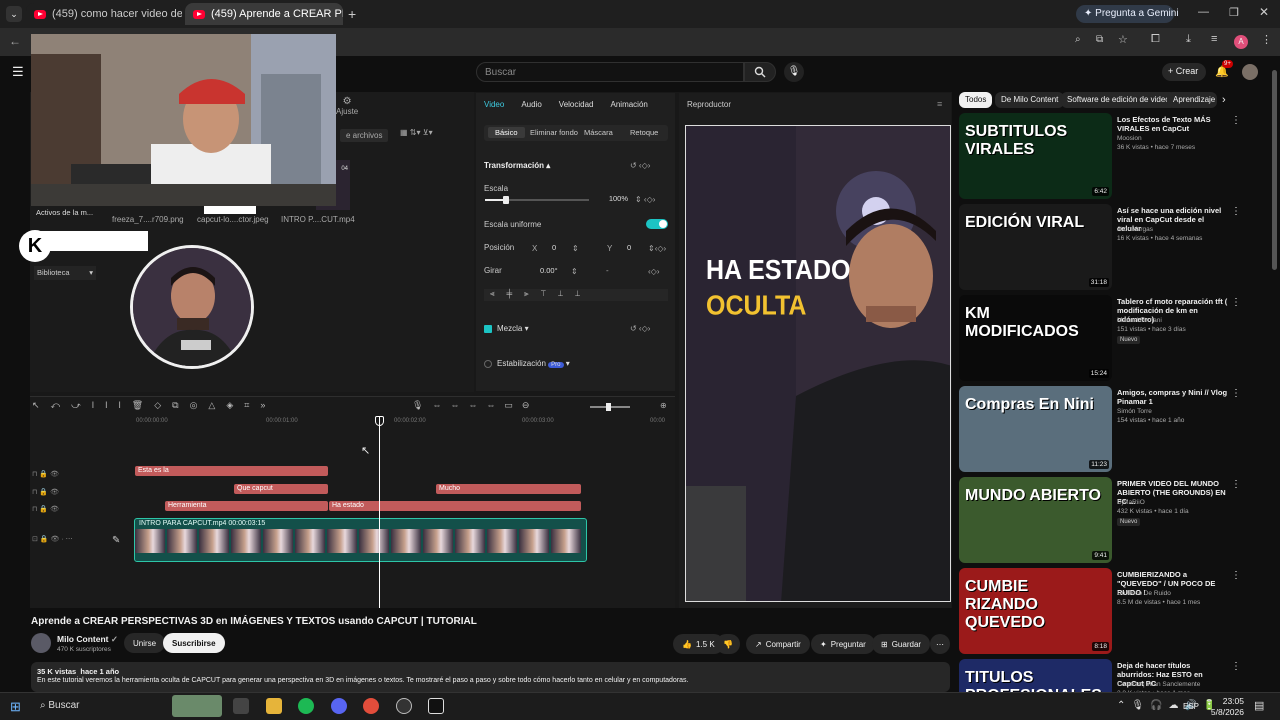 This screenshot has width=1280, height=720. I want to click on browser-tab-active: (459) Aprende a CREAR PERS 🔊 ✕, so click(264, 14).